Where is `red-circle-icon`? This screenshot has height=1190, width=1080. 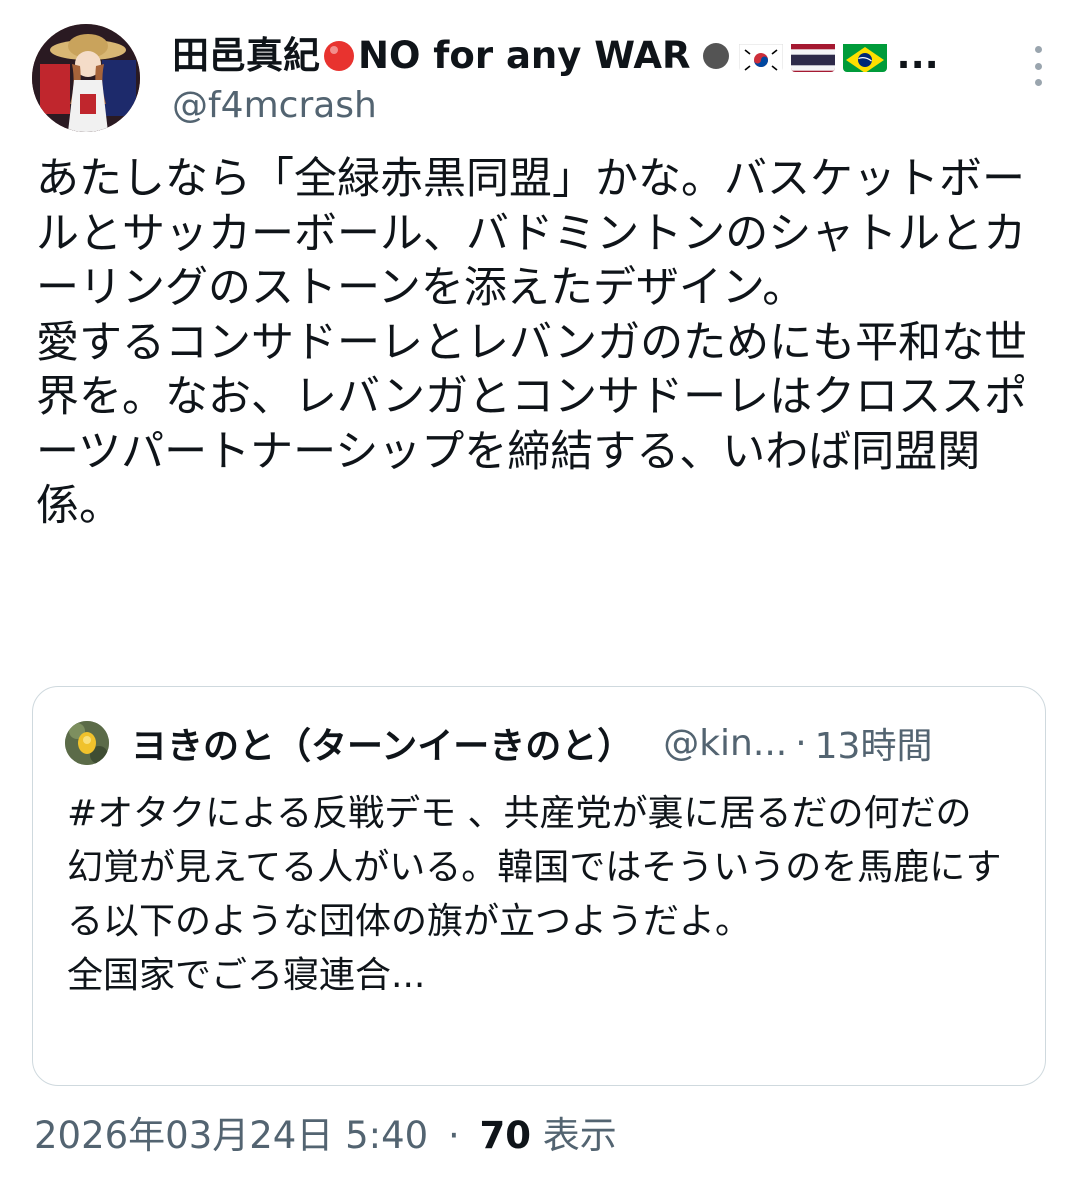 red-circle-icon is located at coordinates (339, 56).